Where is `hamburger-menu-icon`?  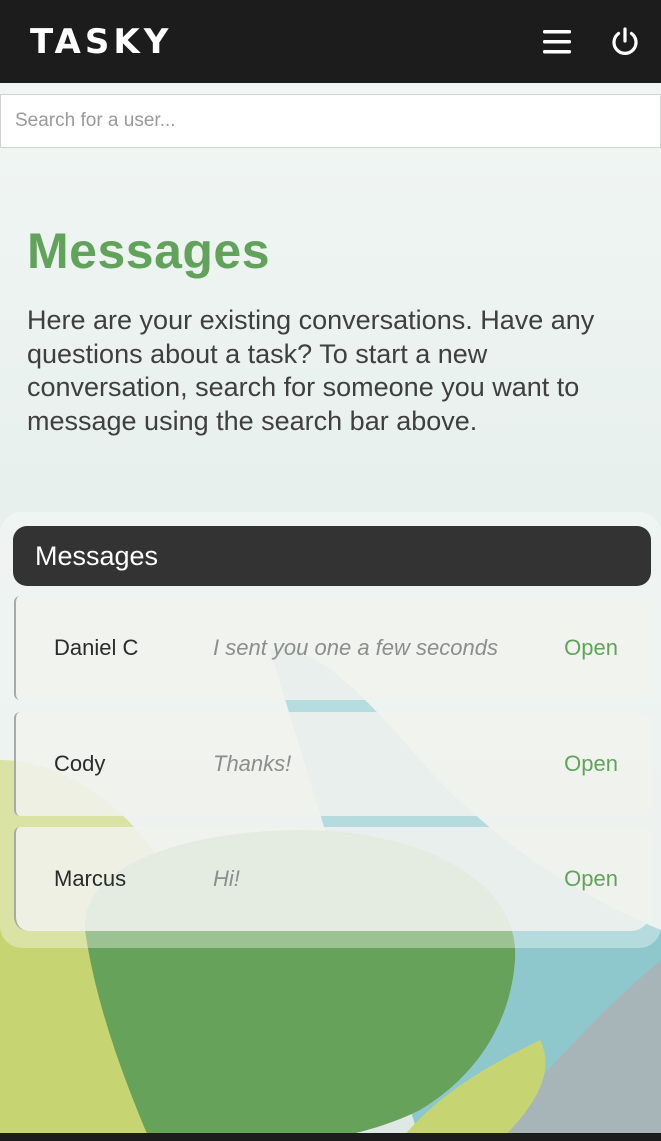 hamburger-menu-icon is located at coordinates (557, 42).